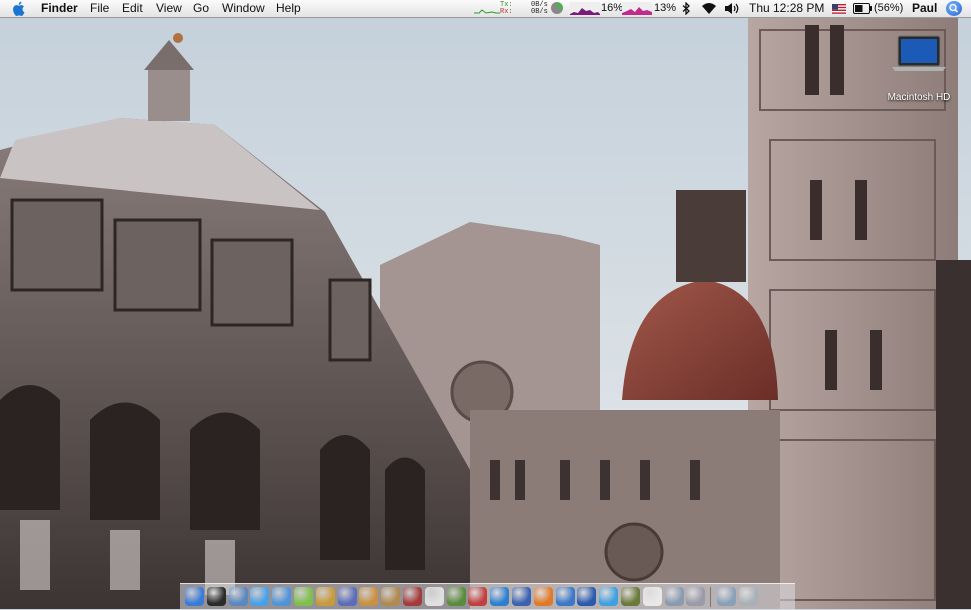  What do you see at coordinates (674, 596) in the screenshot?
I see `dock-utilities-icon` at bounding box center [674, 596].